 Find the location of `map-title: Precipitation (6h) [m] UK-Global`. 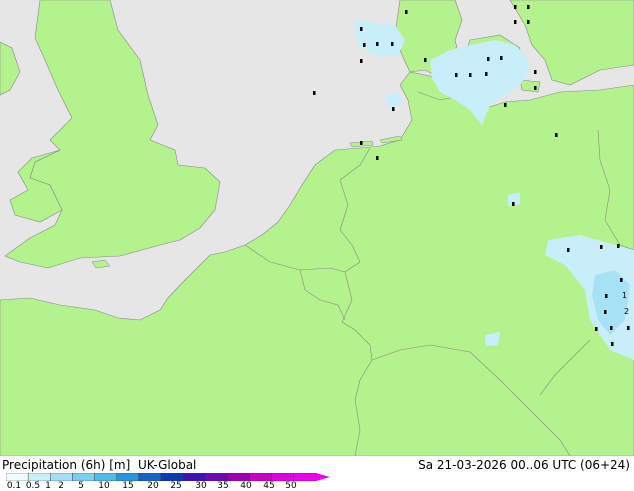

map-title: Precipitation (6h) [m] UK-Global is located at coordinates (99, 465).